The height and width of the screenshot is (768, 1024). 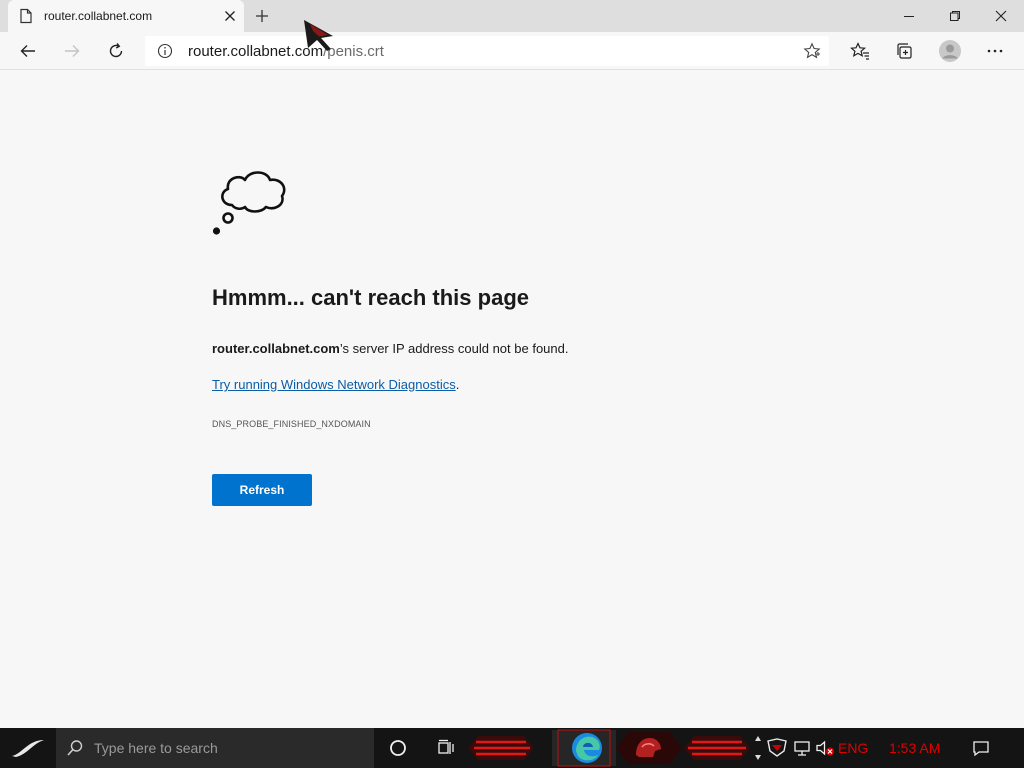 What do you see at coordinates (758, 748) in the screenshot?
I see `taskbar-scroll-arrows-icon` at bounding box center [758, 748].